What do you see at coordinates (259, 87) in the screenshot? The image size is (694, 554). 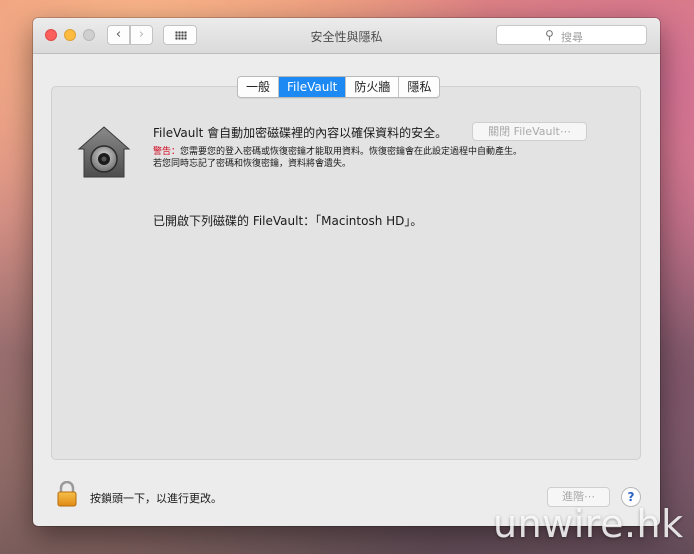 I see `tab-general: 一般` at bounding box center [259, 87].